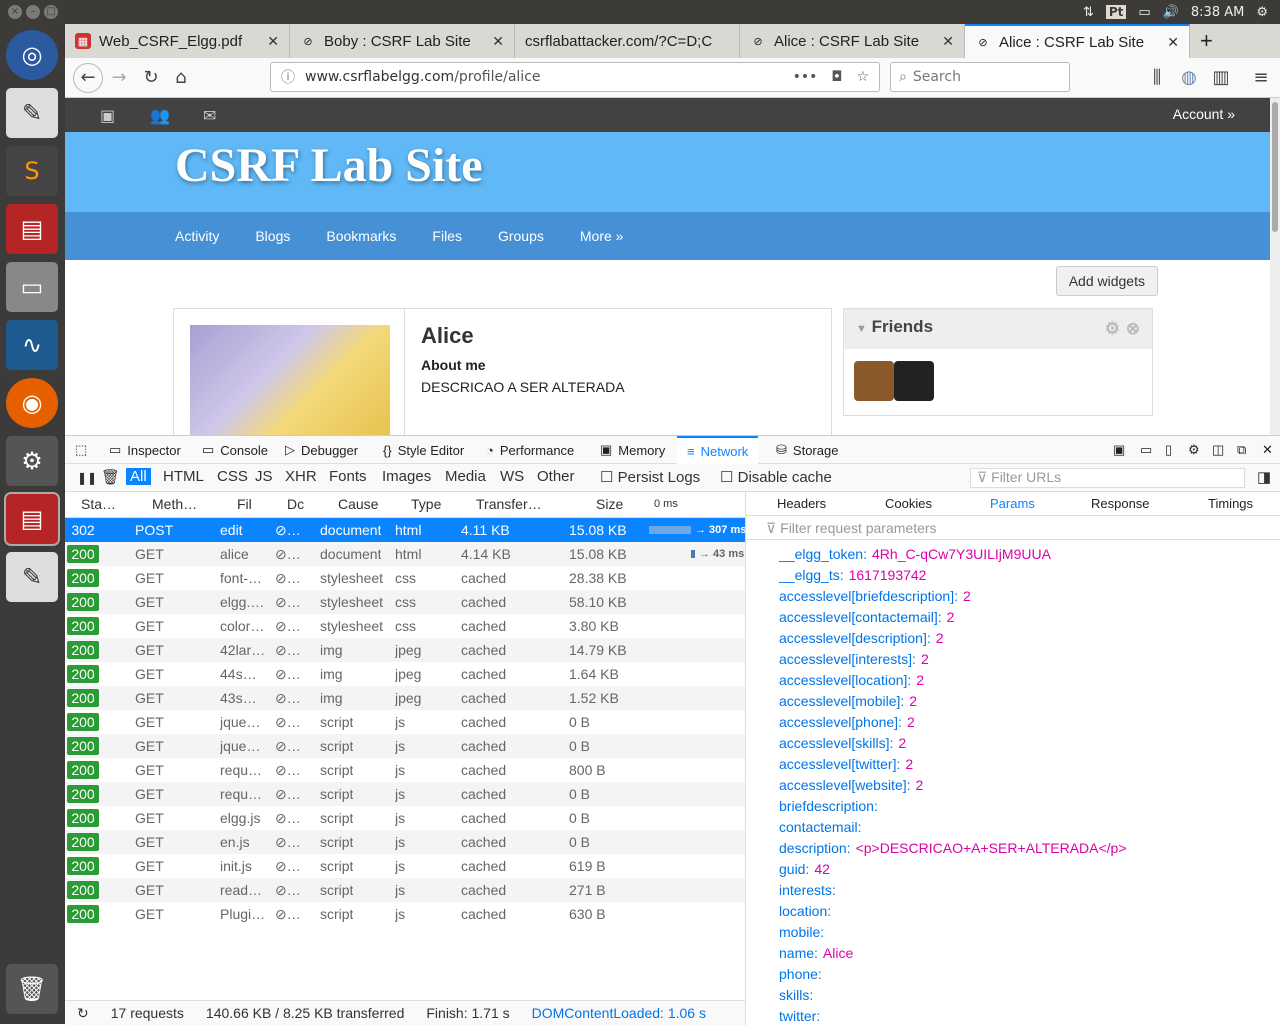 The image size is (1280, 1027). Describe the element at coordinates (235, 450) in the screenshot. I see `tab-console: ▭ Console` at that location.